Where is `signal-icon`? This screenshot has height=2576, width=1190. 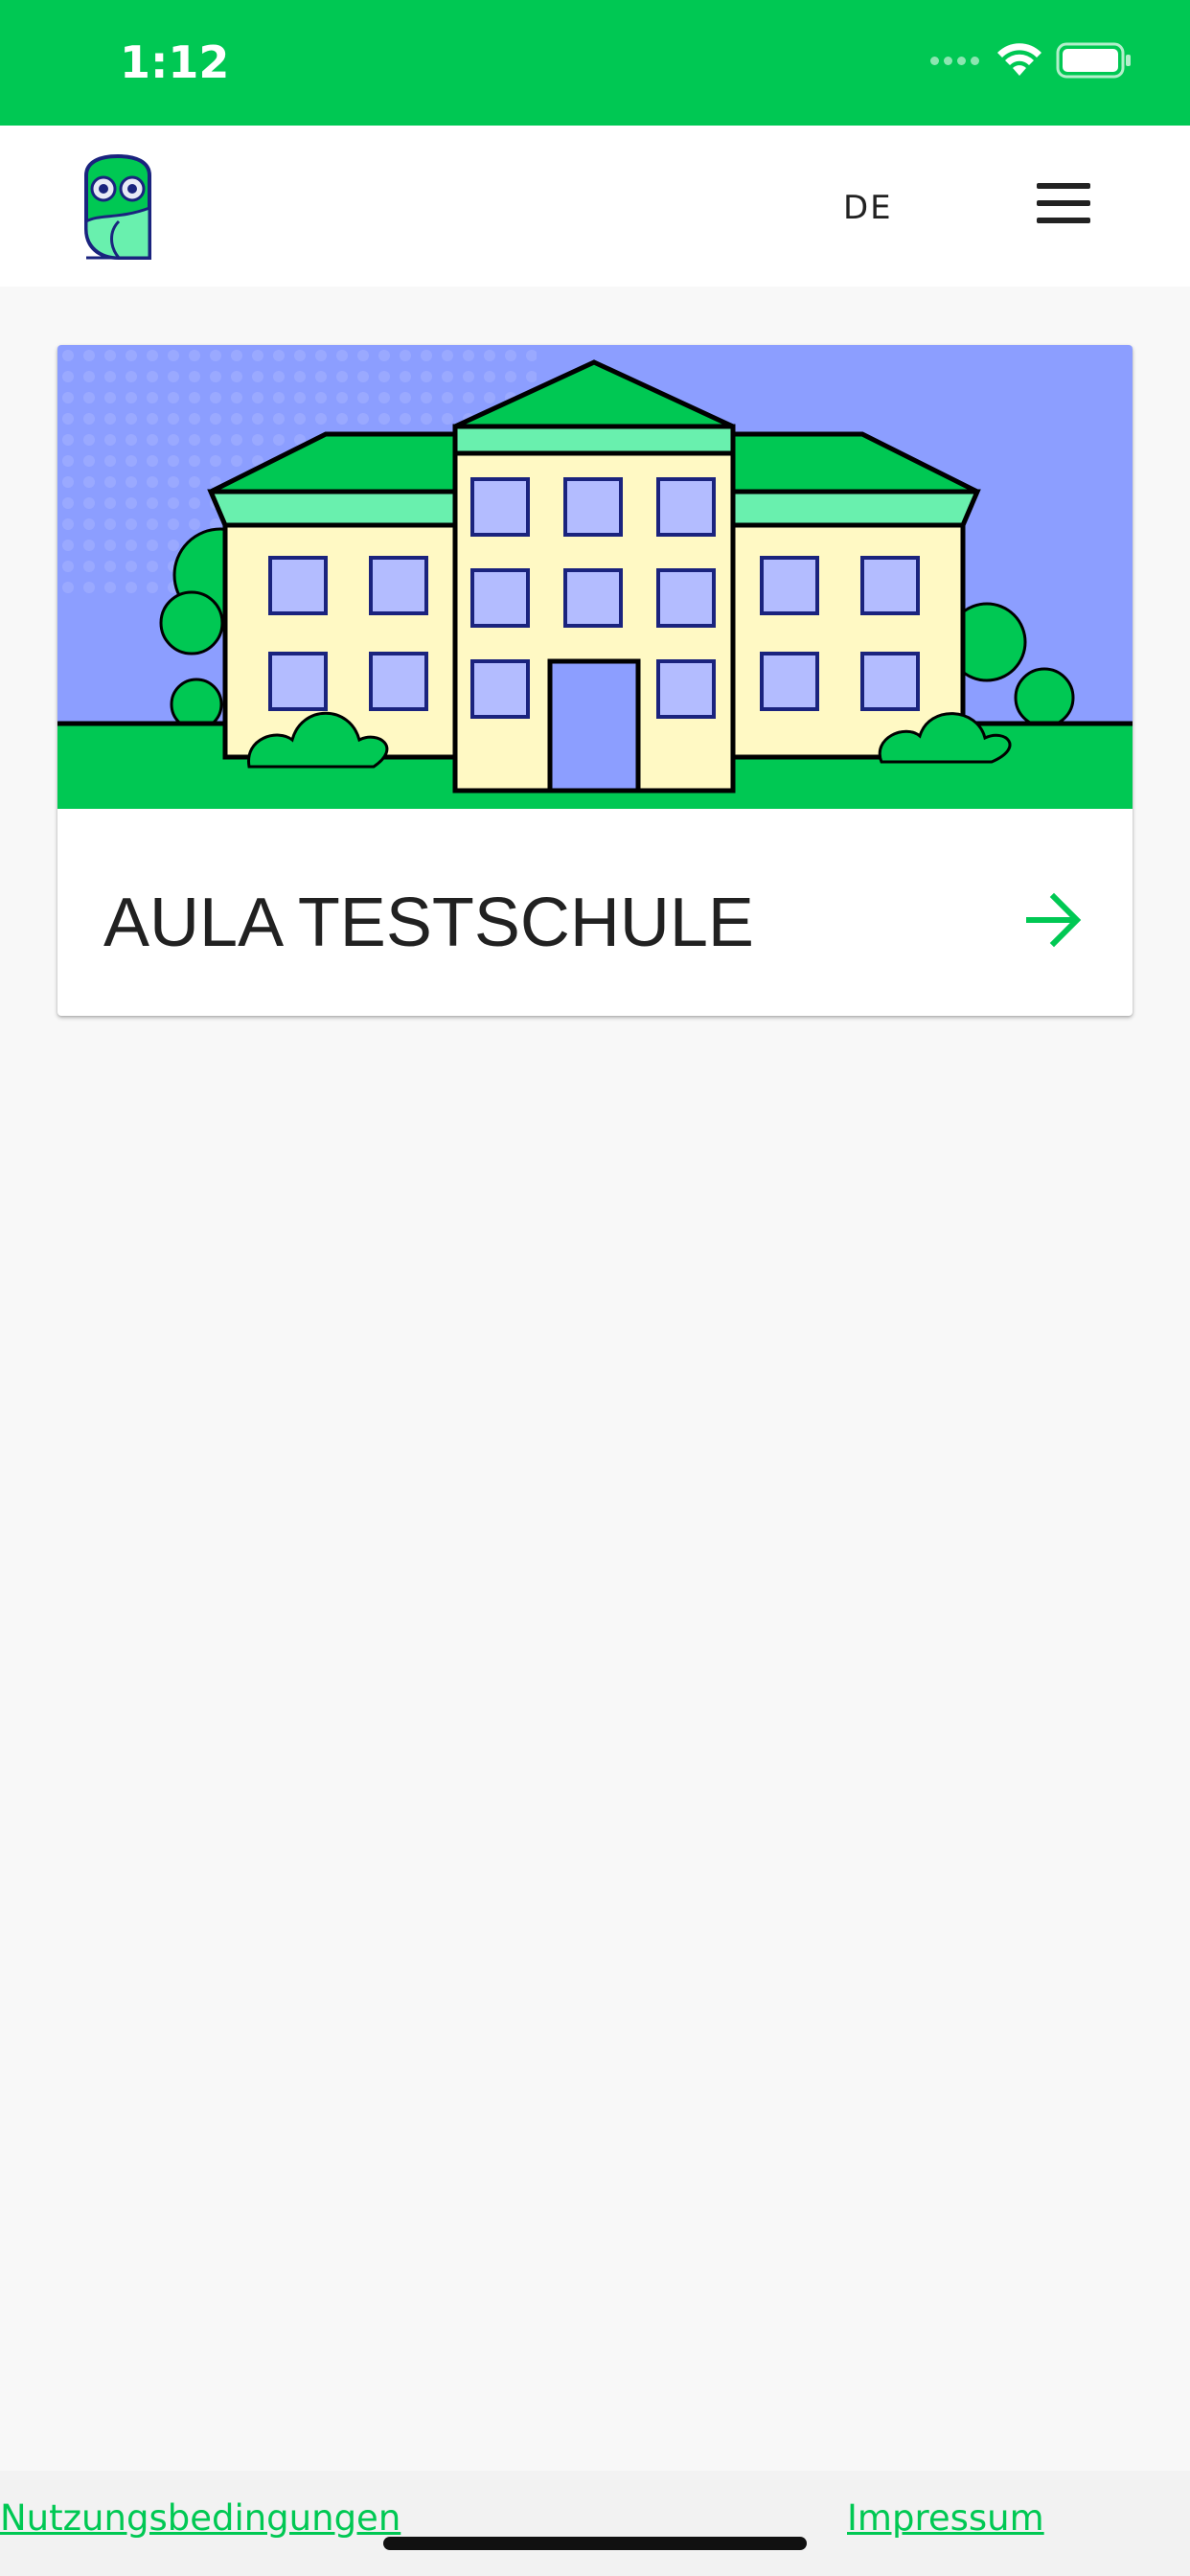
signal-icon is located at coordinates (955, 60).